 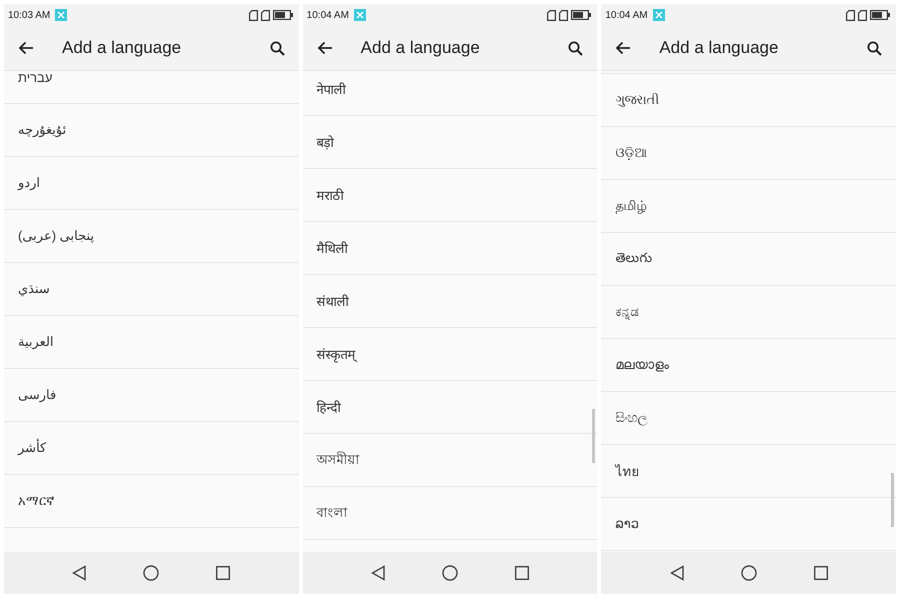 I want to click on language-item: संस्कृतम्, so click(x=450, y=354).